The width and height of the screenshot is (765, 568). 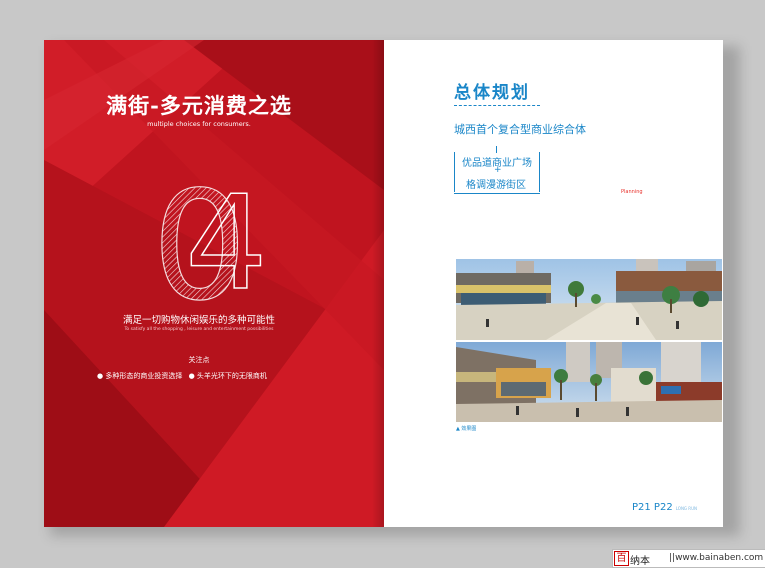 I want to click on focus-bullets: ● 多种形态的商业投资选择 ● 头羊光环下的无限商机, so click(x=207, y=376).